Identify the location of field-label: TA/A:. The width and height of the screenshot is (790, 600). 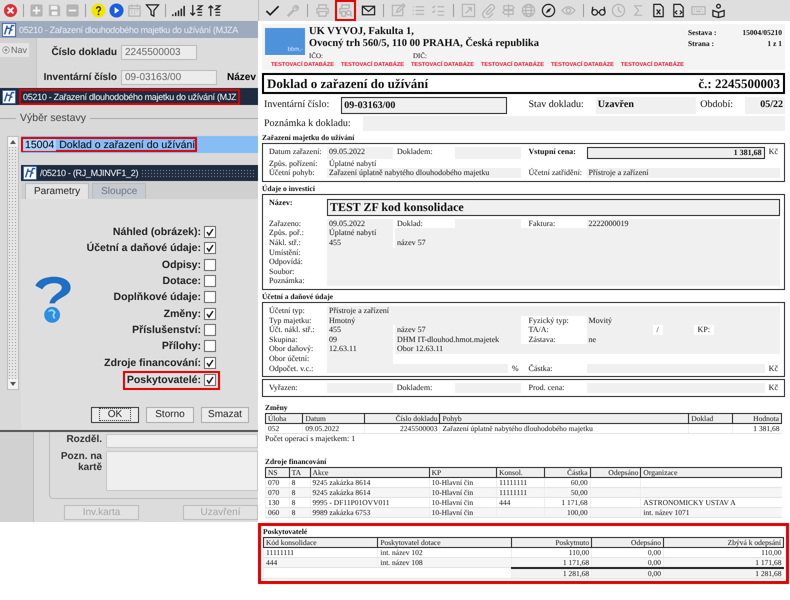
(539, 330).